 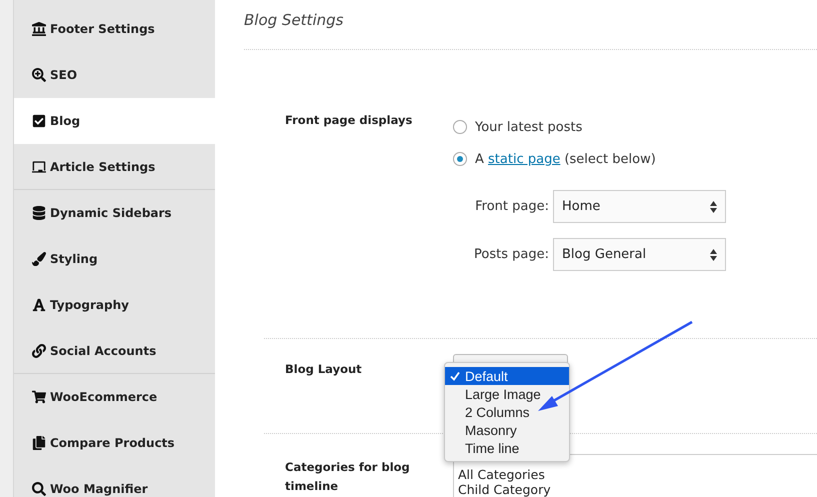 What do you see at coordinates (39, 489) in the screenshot?
I see `search-icon` at bounding box center [39, 489].